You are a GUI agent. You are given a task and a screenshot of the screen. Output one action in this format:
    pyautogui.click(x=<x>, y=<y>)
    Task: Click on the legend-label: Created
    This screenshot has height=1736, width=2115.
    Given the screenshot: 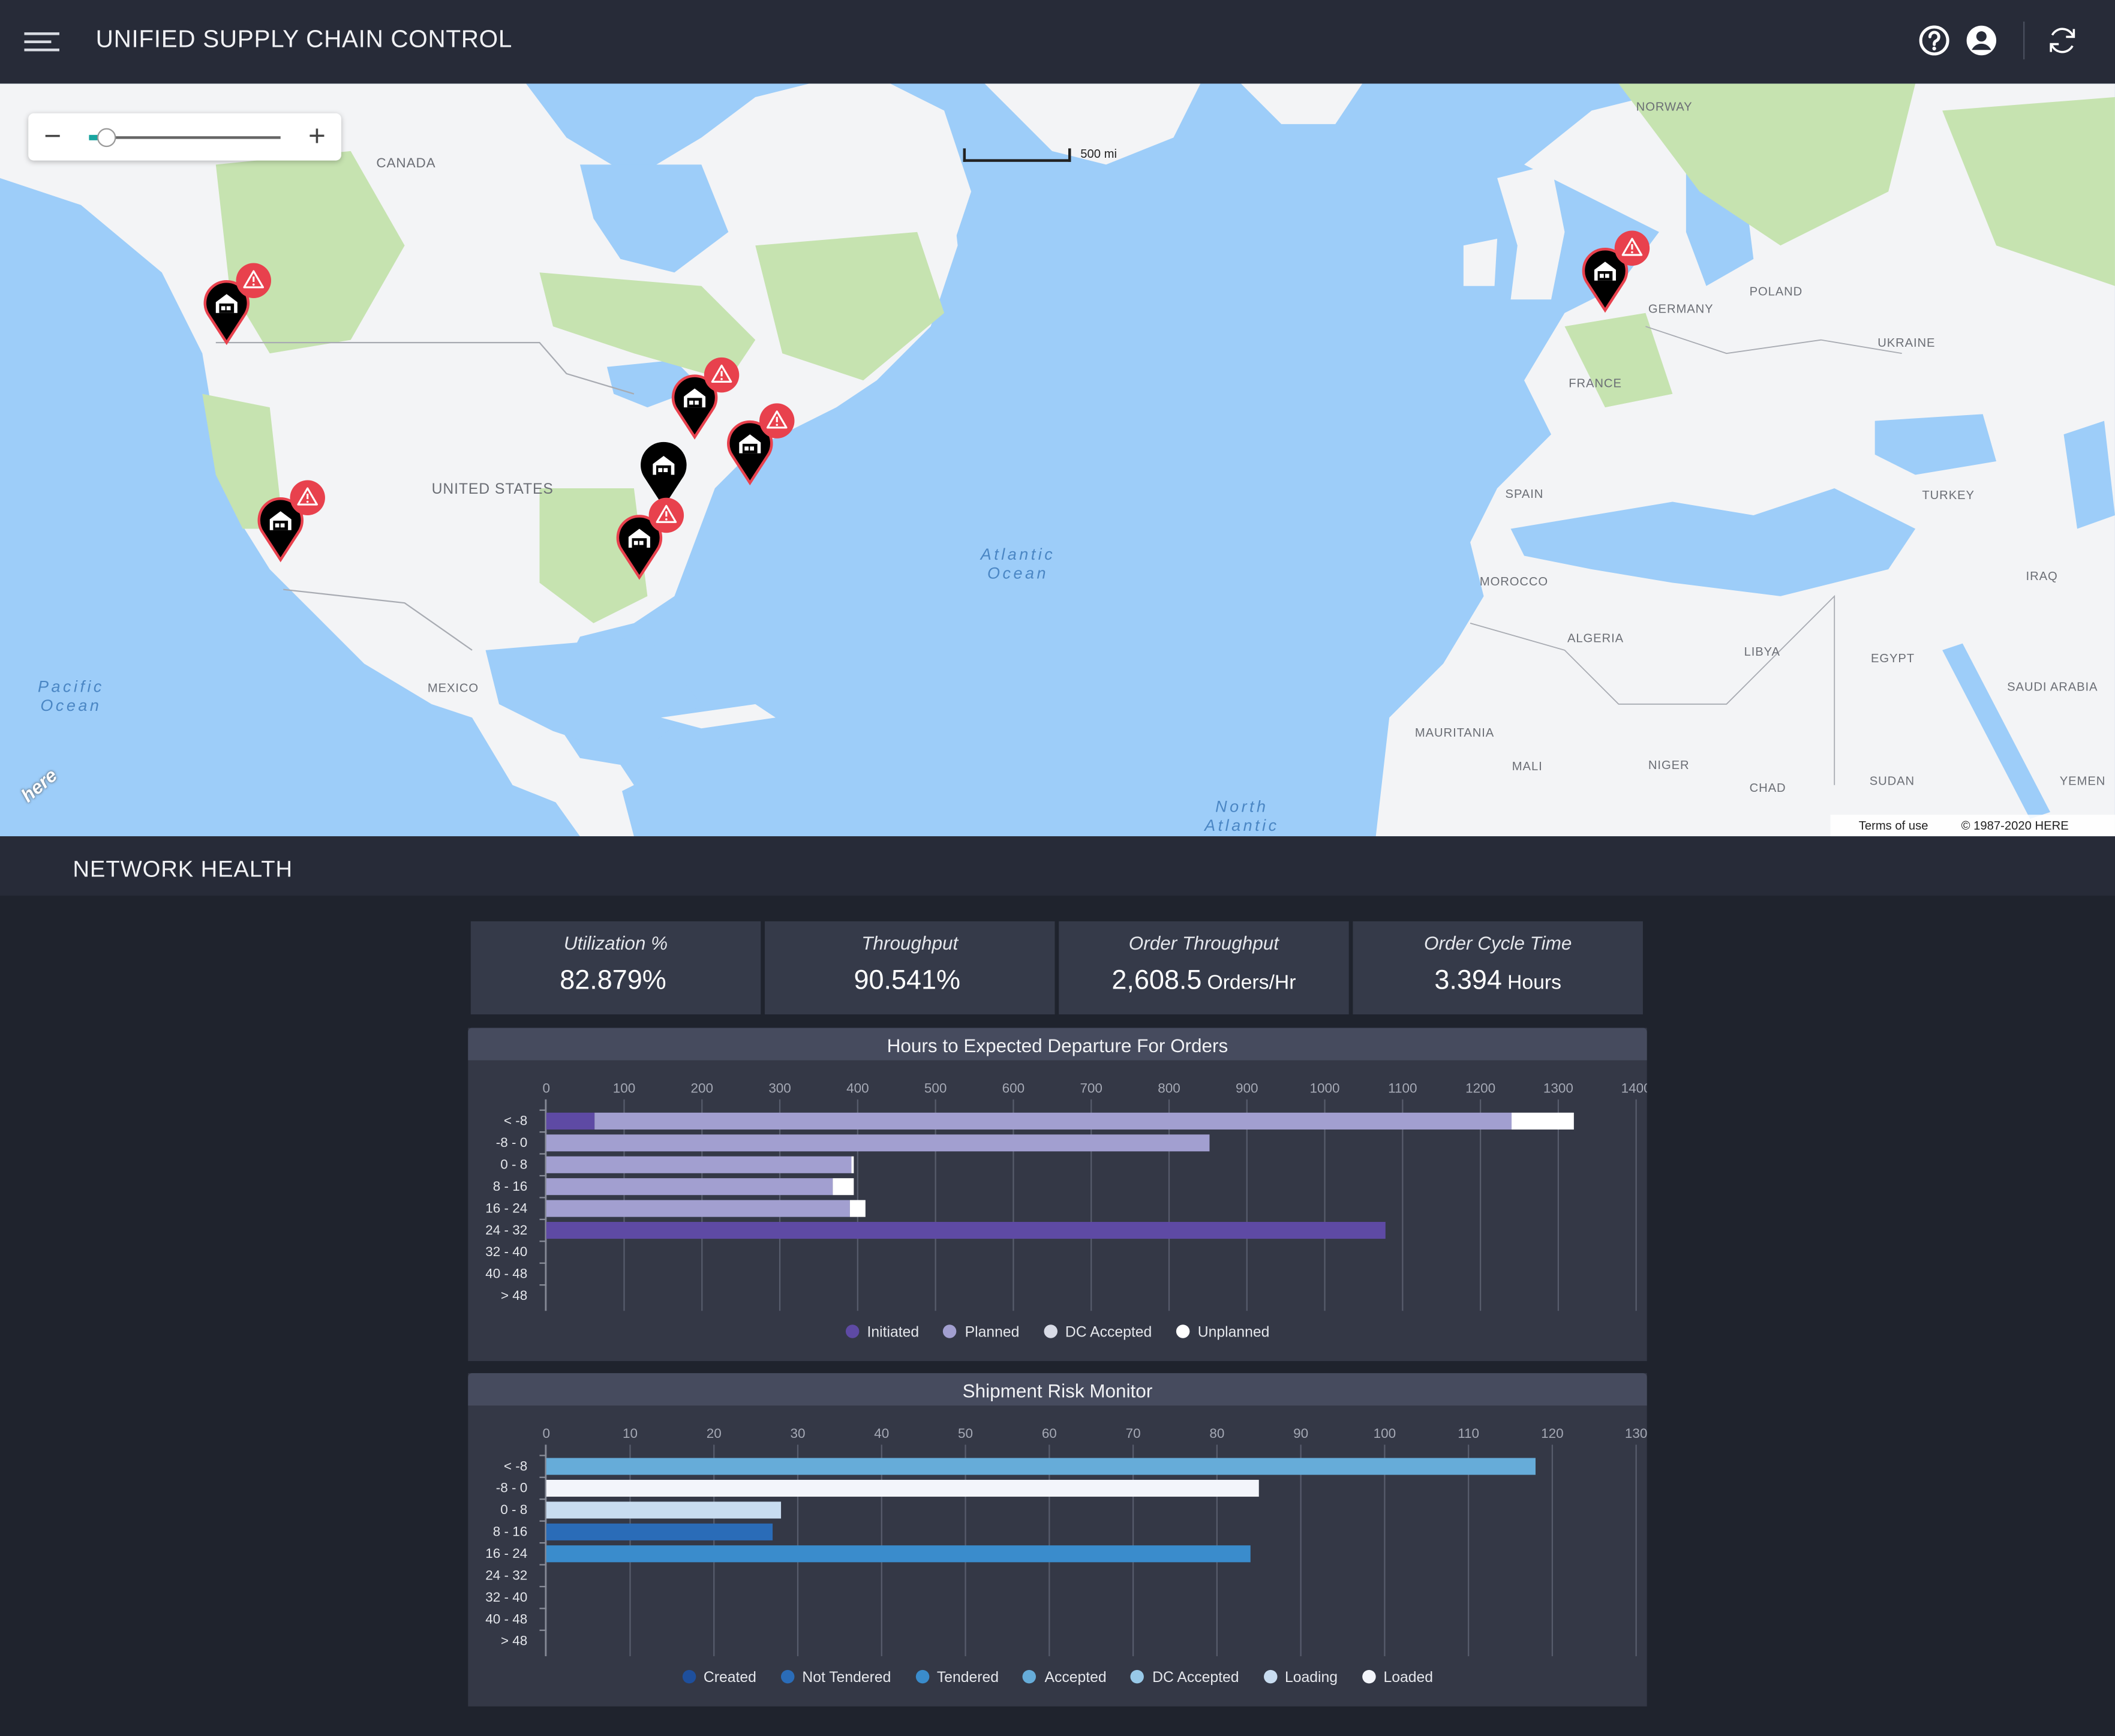 What is the action you would take?
    pyautogui.click(x=729, y=1677)
    